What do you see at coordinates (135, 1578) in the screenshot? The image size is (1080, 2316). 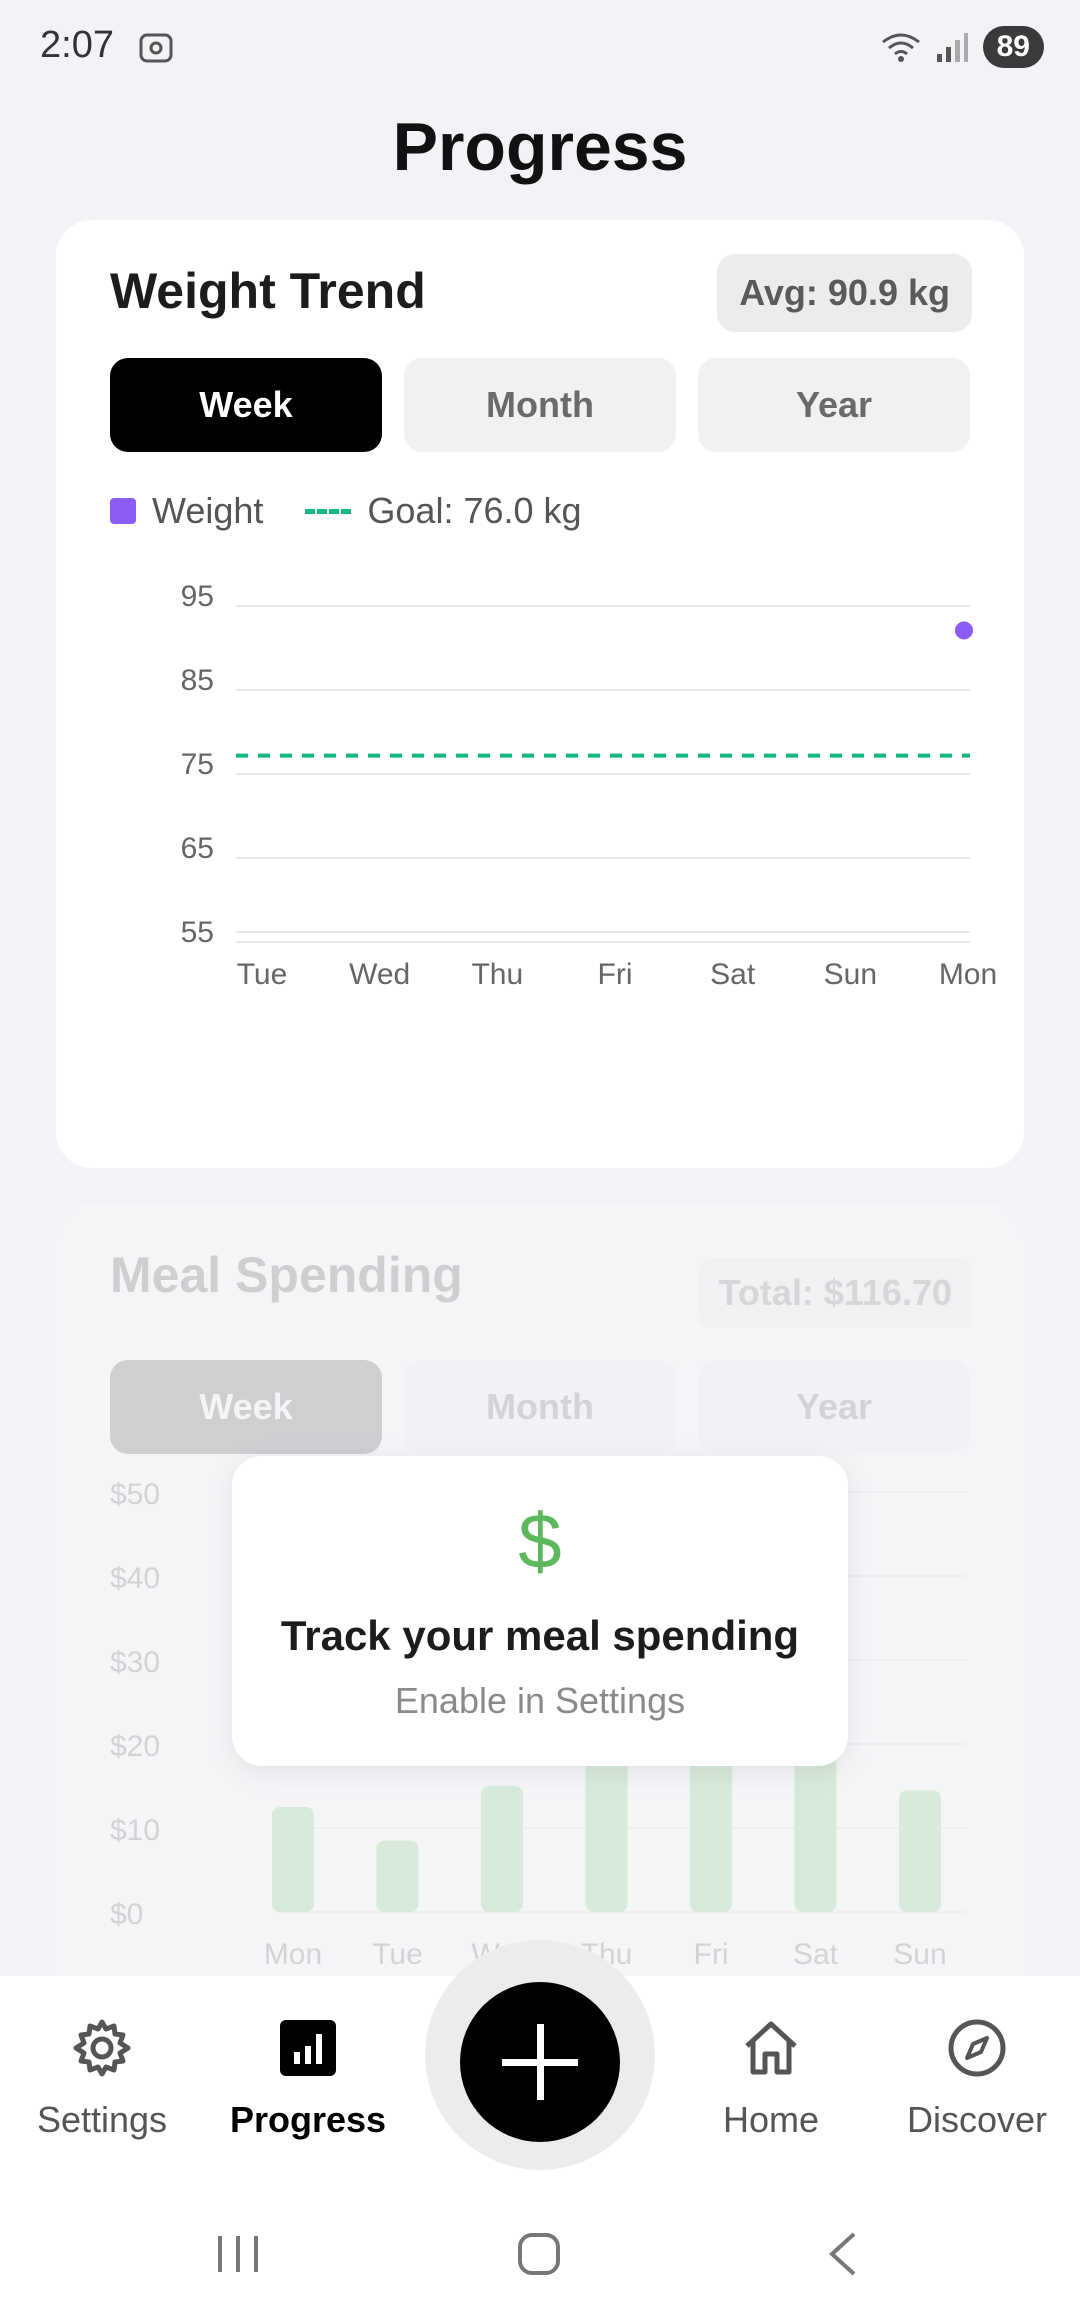 I see `y-tick-label: $40` at bounding box center [135, 1578].